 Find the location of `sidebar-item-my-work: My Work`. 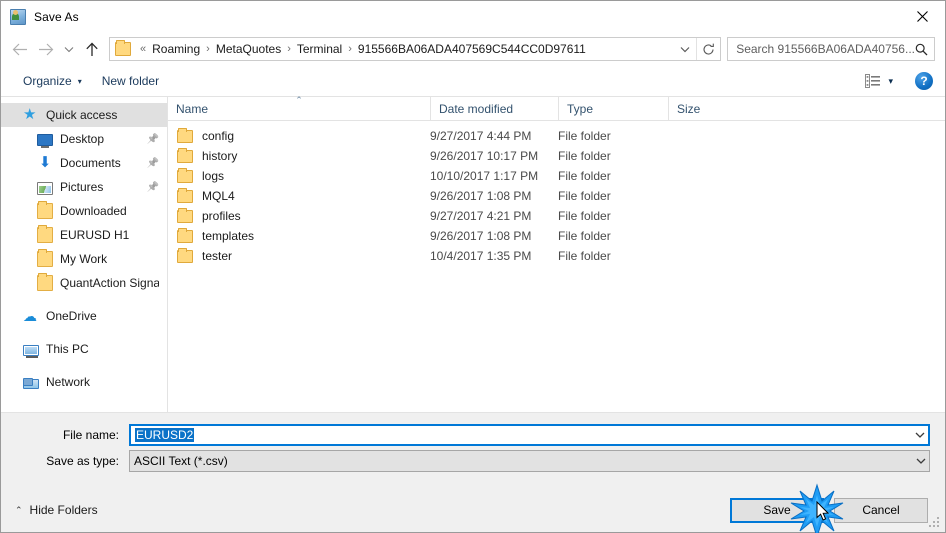

sidebar-item-my-work: My Work is located at coordinates (84, 259).